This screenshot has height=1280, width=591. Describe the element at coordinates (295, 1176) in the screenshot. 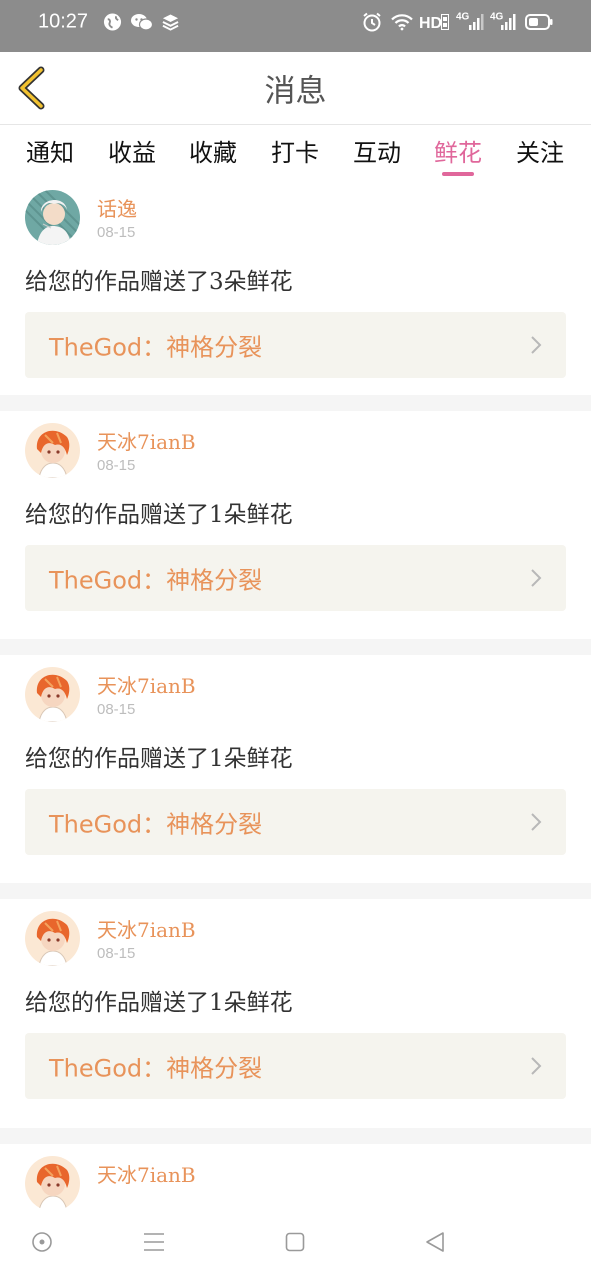

I see `list-item: 天冰7ianB` at that location.